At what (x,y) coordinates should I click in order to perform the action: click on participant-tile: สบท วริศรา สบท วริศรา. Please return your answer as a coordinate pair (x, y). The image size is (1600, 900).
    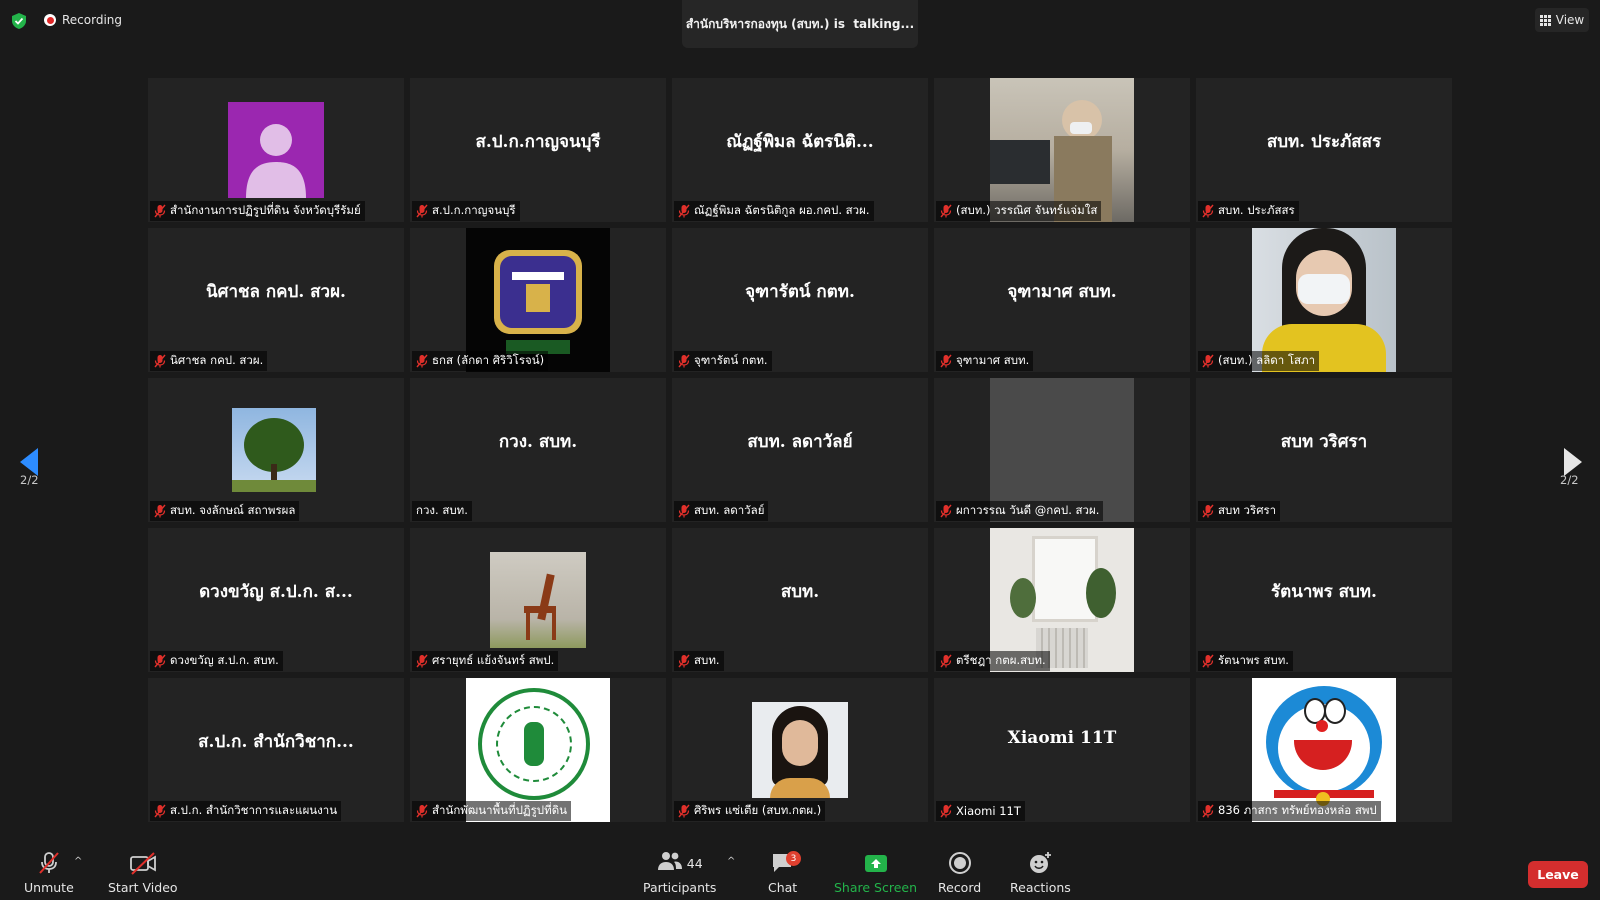
    Looking at the image, I should click on (1324, 450).